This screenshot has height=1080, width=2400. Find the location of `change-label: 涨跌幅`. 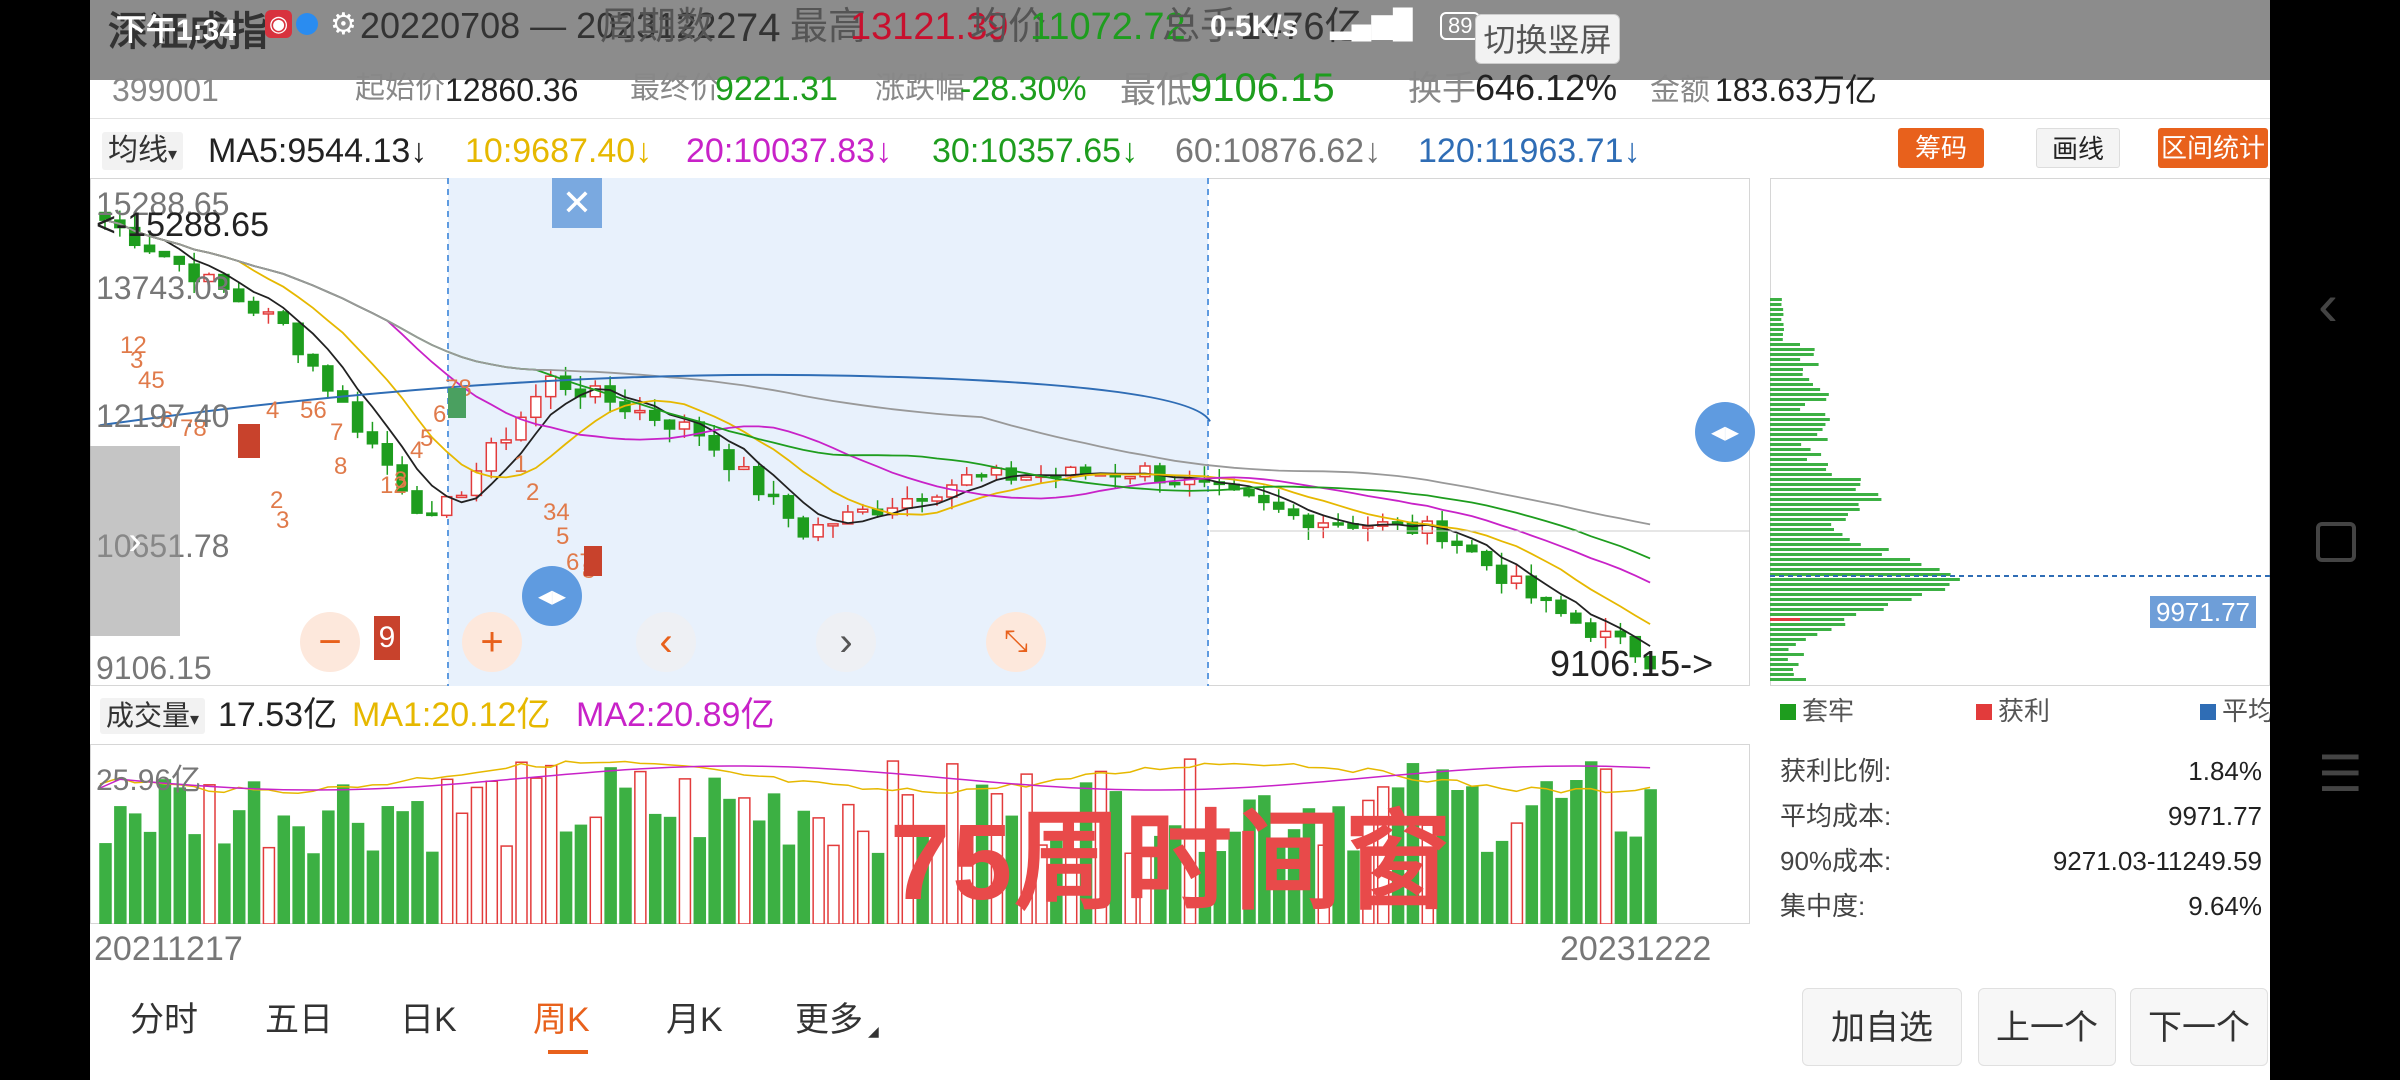

change-label: 涨跌幅 is located at coordinates (920, 88).